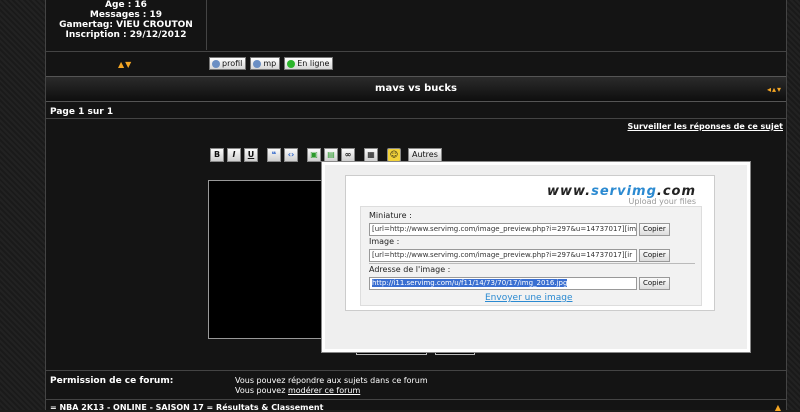 The height and width of the screenshot is (412, 800). I want to click on others-button: Autres, so click(425, 155).